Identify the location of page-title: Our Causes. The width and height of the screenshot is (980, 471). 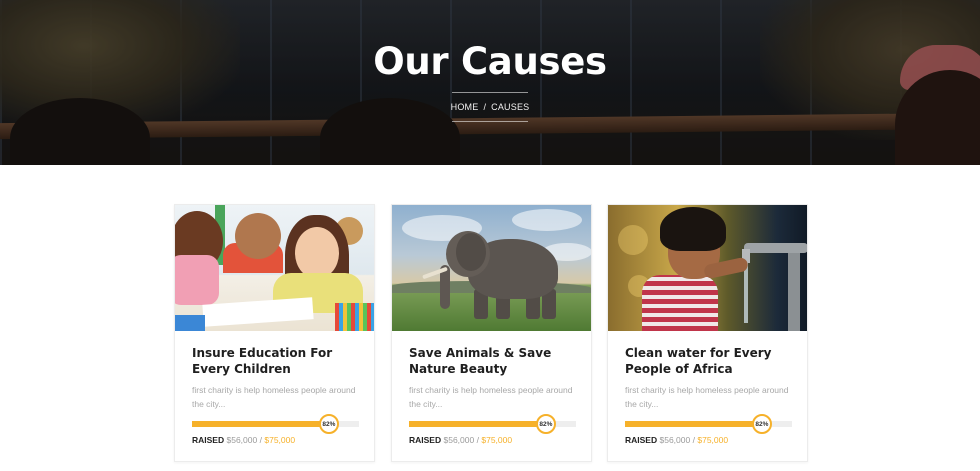
(490, 61).